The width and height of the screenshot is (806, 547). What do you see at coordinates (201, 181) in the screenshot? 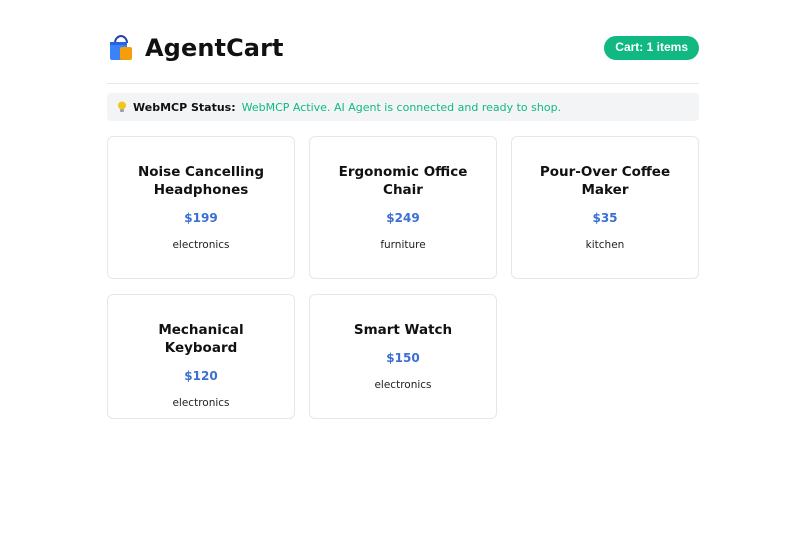
I see `product-name: Noise Cancelling Headphones` at bounding box center [201, 181].